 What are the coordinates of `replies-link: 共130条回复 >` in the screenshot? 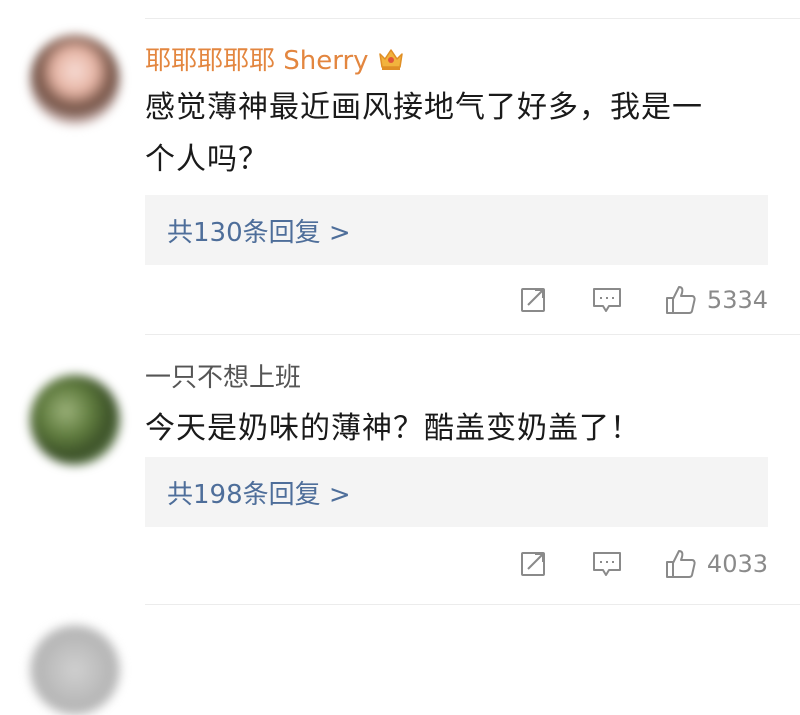 It's located at (456, 230).